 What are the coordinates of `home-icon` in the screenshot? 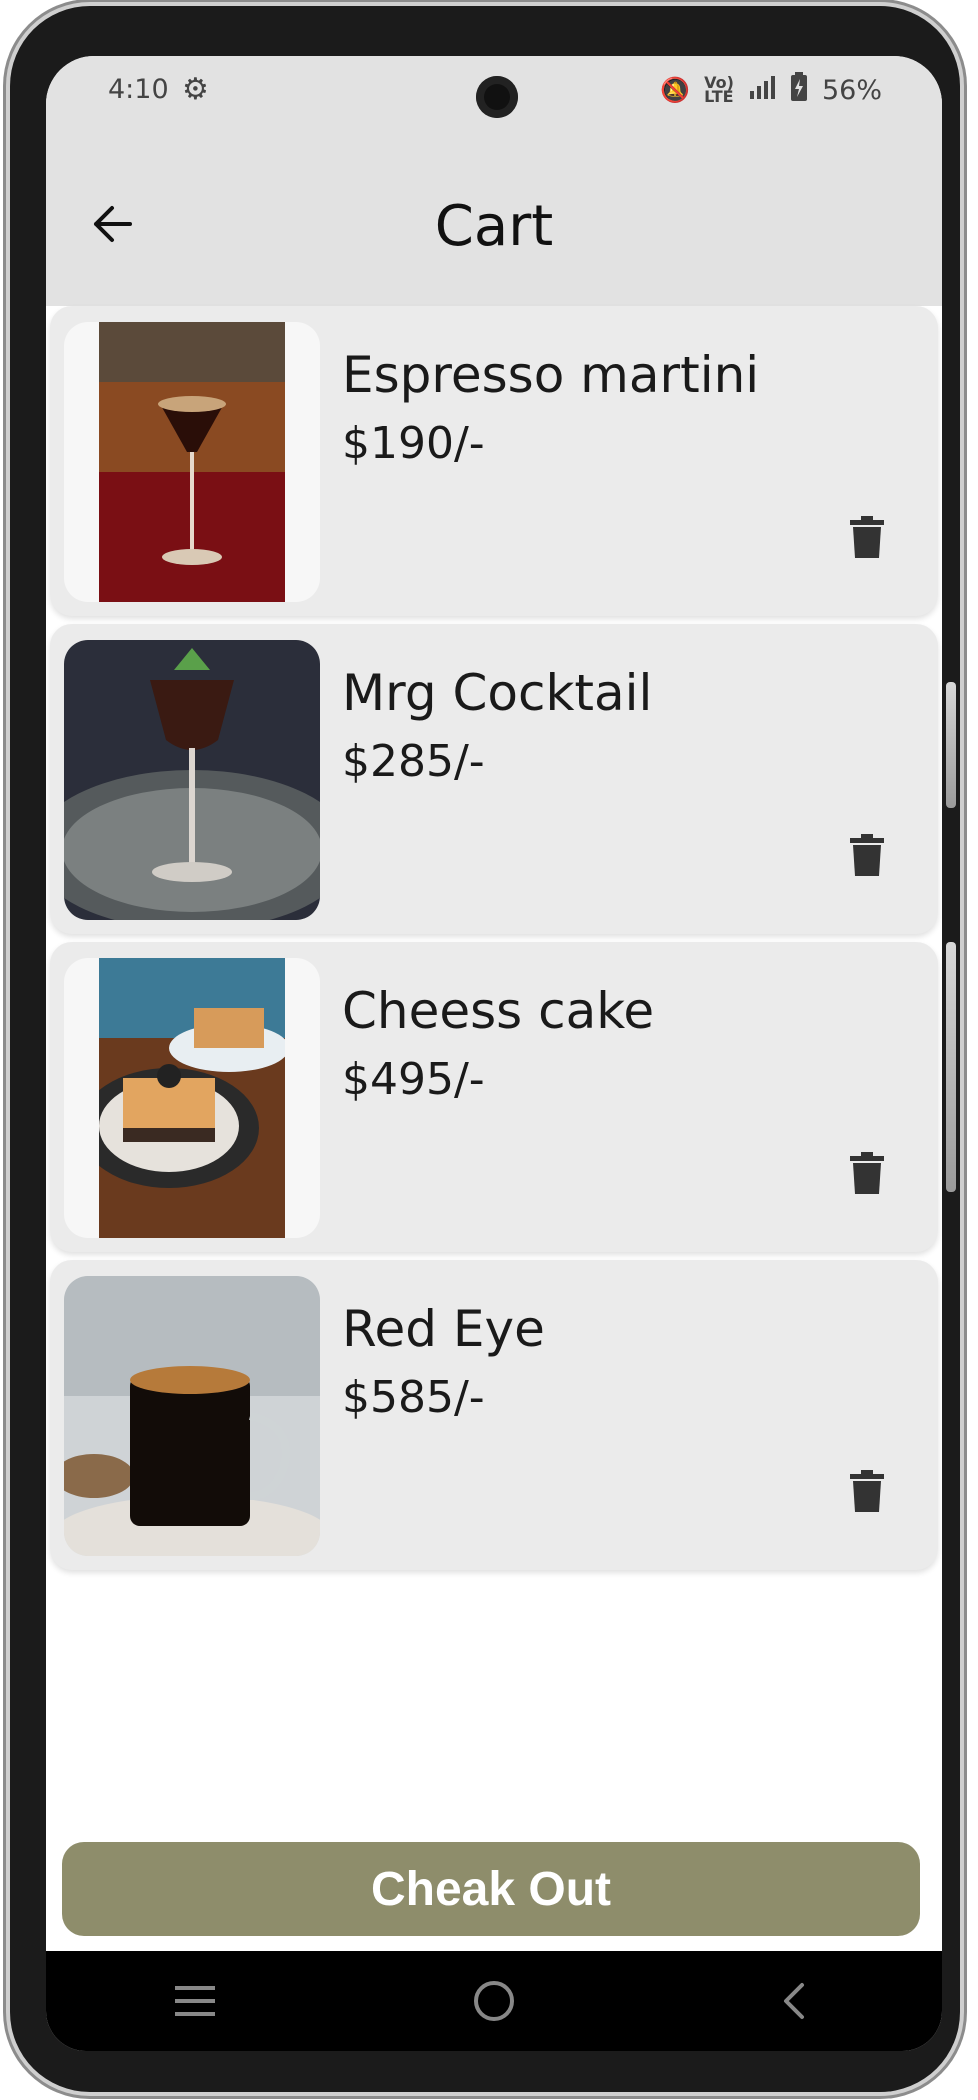 It's located at (494, 2001).